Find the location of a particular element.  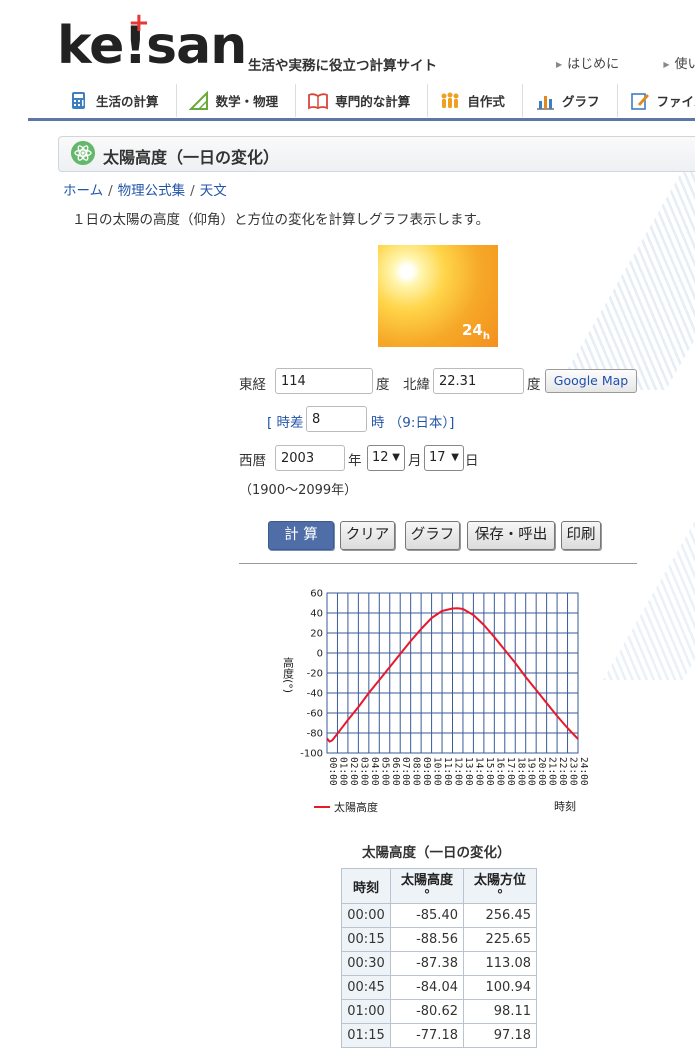

x-tick-label: 23:00 is located at coordinates (573, 771).